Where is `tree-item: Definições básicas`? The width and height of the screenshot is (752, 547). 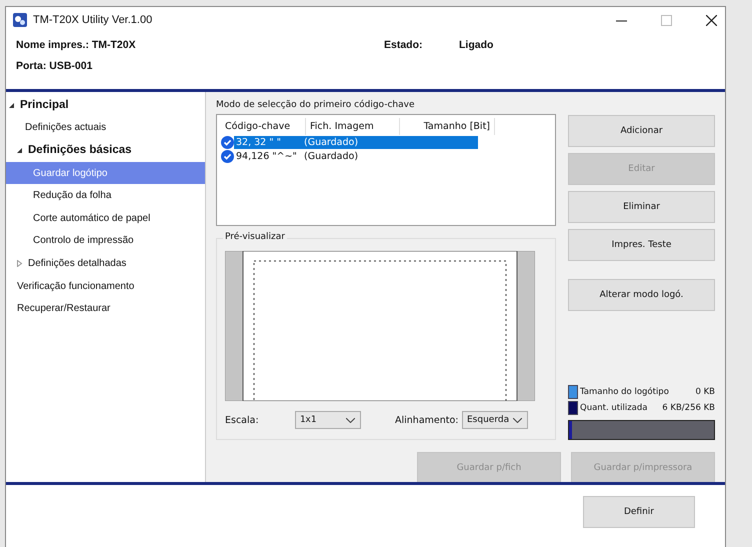
tree-item: Definições básicas is located at coordinates (105, 150).